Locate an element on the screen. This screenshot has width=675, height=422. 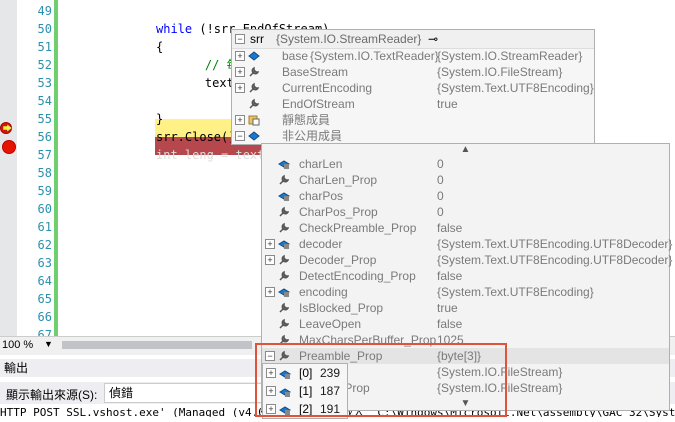
annotation-highlight-box is located at coordinates (381, 380).